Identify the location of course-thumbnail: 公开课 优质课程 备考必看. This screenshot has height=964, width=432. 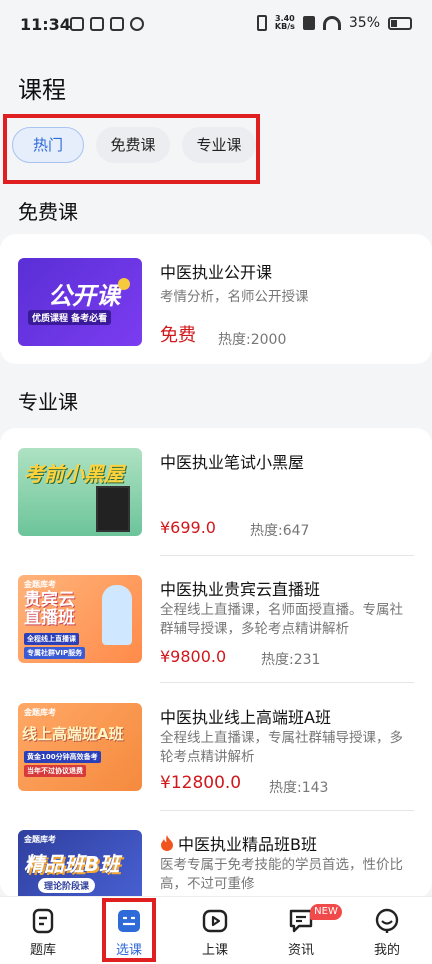
(80, 302).